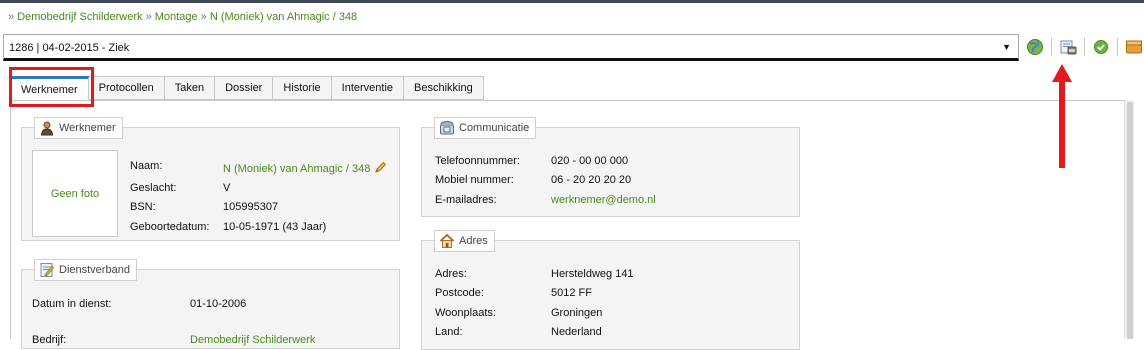 This screenshot has width=1144, height=350. I want to click on field-label: Datum in dienst:, so click(72, 304).